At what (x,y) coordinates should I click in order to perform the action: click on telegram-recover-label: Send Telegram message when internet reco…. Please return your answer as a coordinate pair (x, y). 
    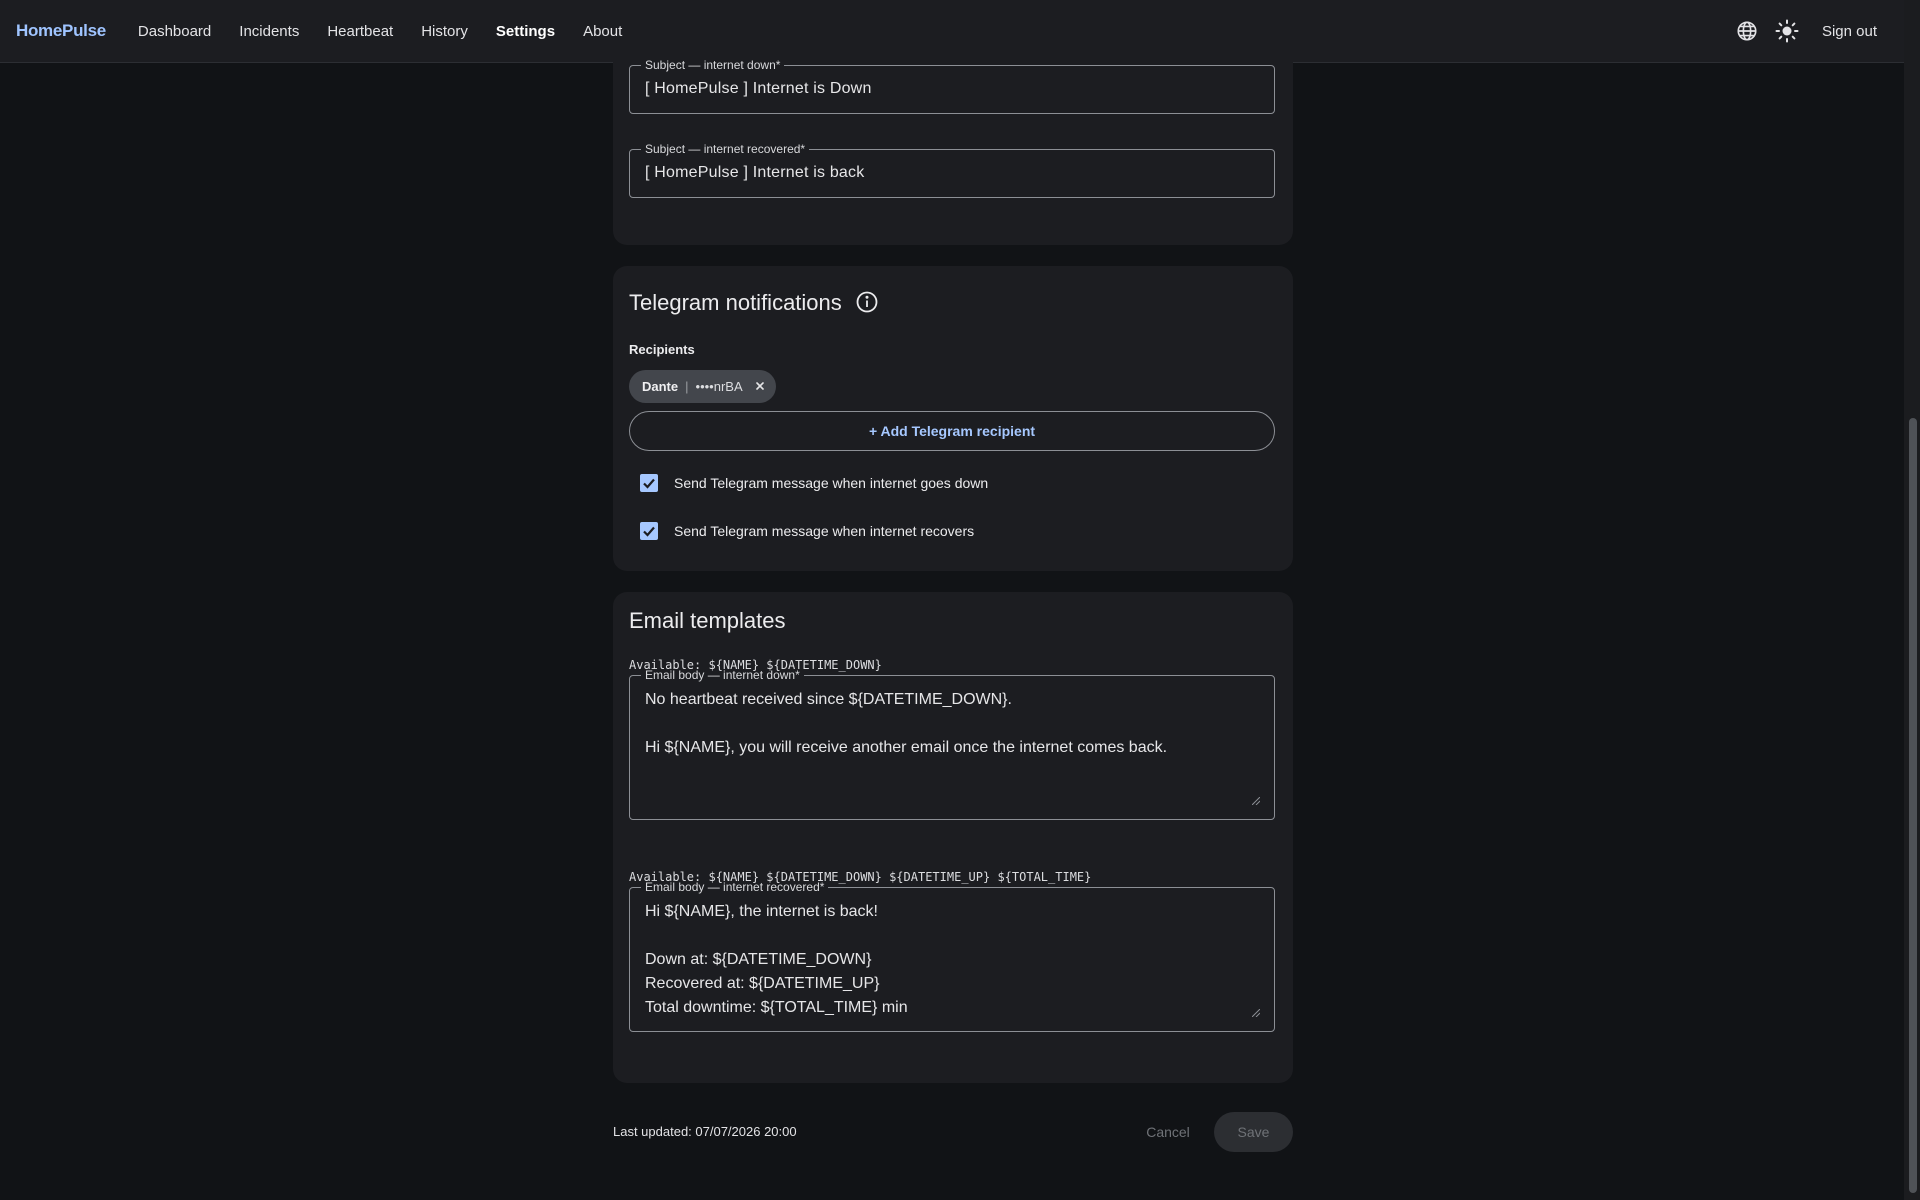
    Looking at the image, I should click on (824, 531).